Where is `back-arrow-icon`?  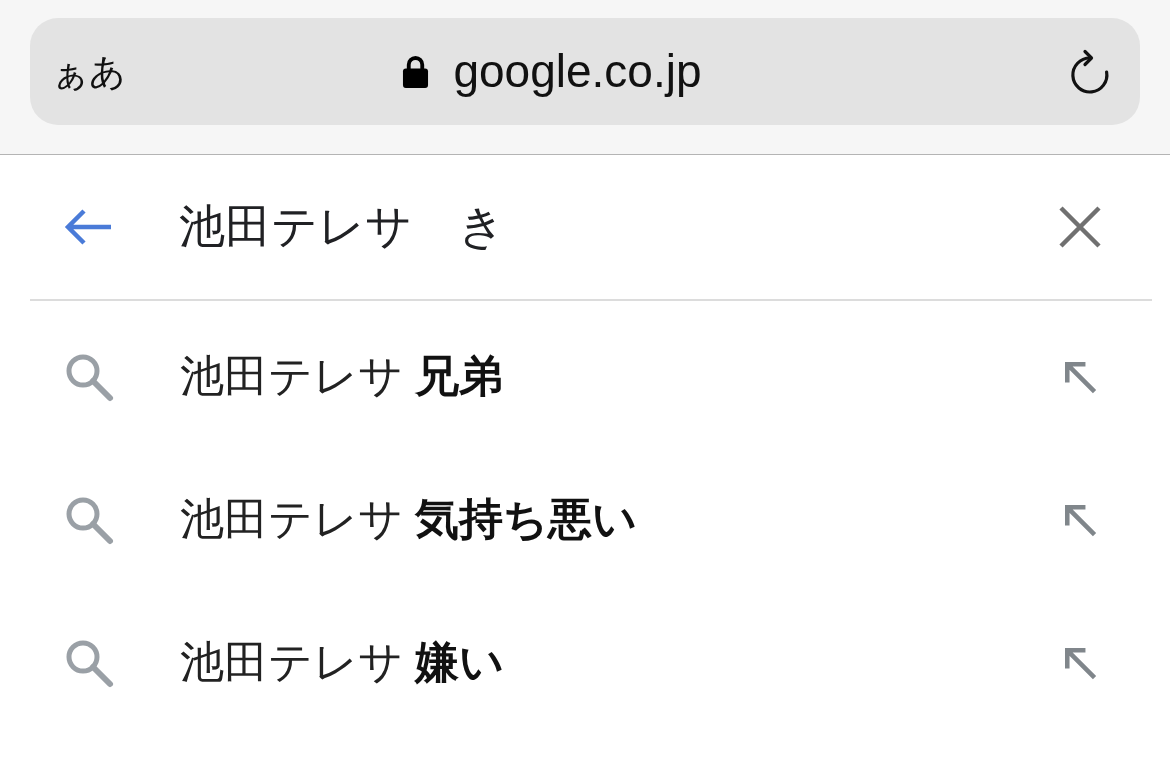
back-arrow-icon is located at coordinates (88, 227).